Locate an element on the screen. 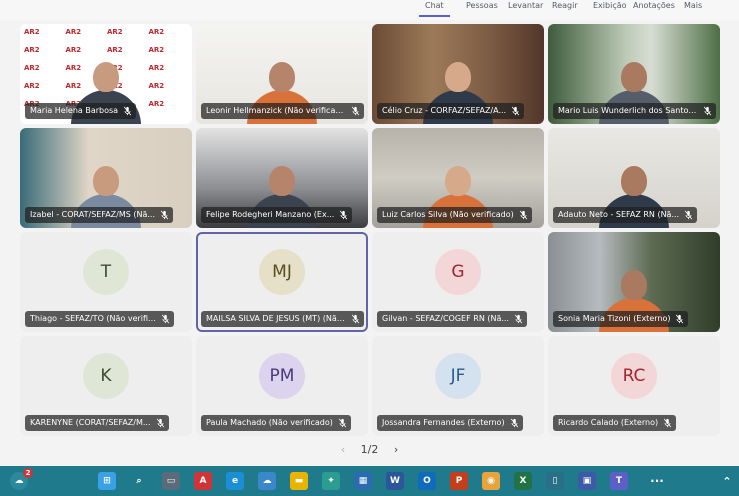 The width and height of the screenshot is (739, 496). avatar: PM is located at coordinates (282, 376).